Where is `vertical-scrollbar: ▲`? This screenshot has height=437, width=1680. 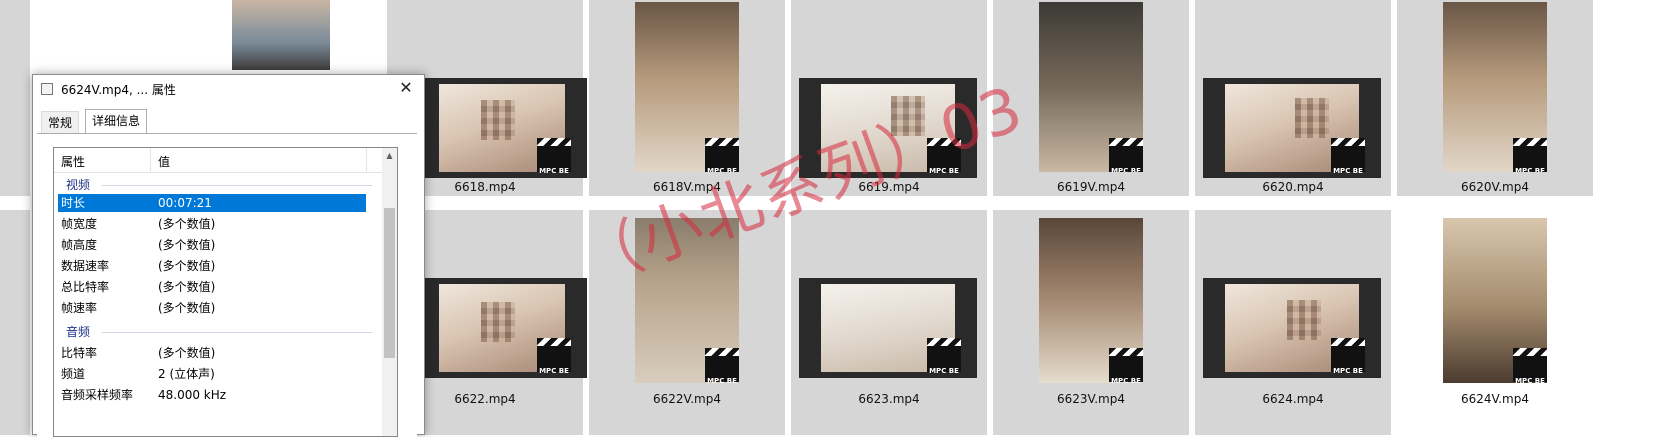
vertical-scrollbar: ▲ is located at coordinates (389, 292).